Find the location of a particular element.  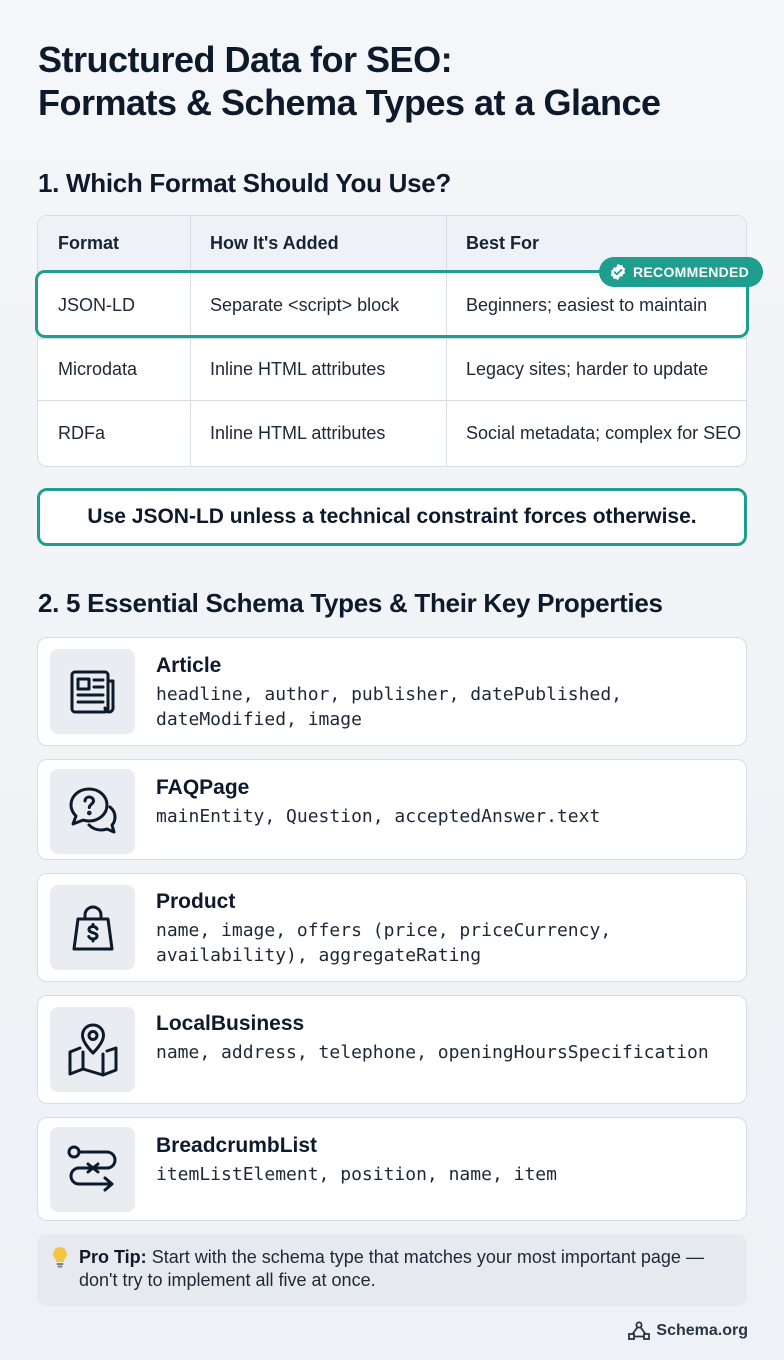

shopping-bag-icon is located at coordinates (92, 927).